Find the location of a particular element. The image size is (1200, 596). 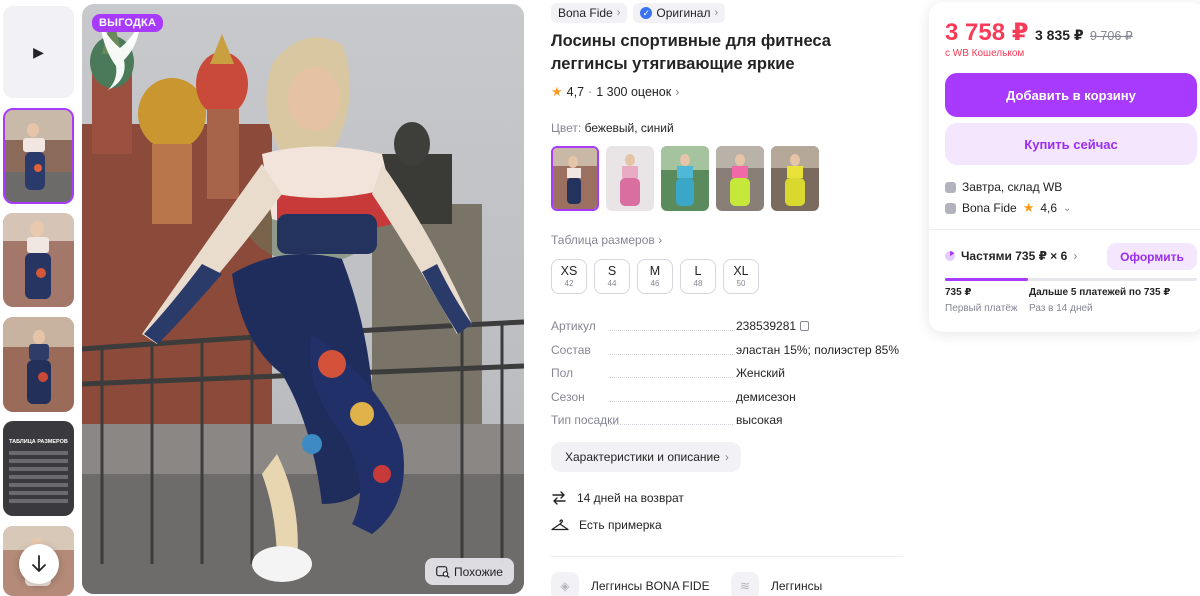

price-old: 9 706 ₽ is located at coordinates (1111, 36).